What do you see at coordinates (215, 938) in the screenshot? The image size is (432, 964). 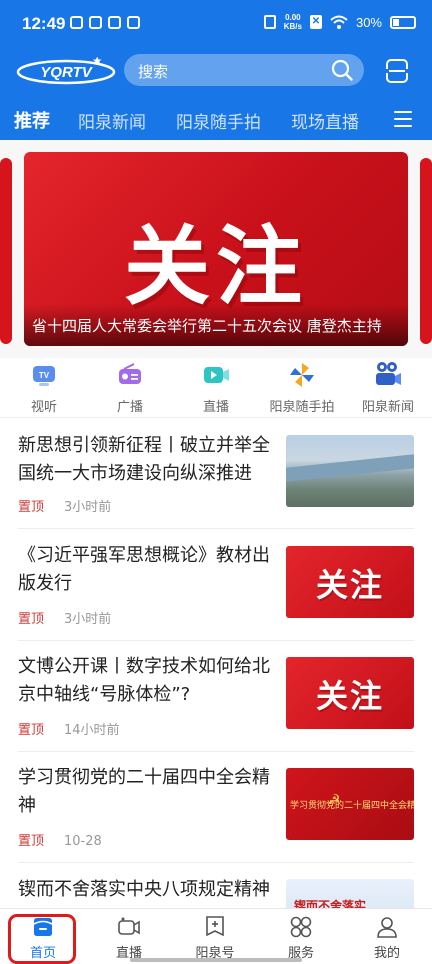 I see `nav-yangquan-account: 阳泉号` at bounding box center [215, 938].